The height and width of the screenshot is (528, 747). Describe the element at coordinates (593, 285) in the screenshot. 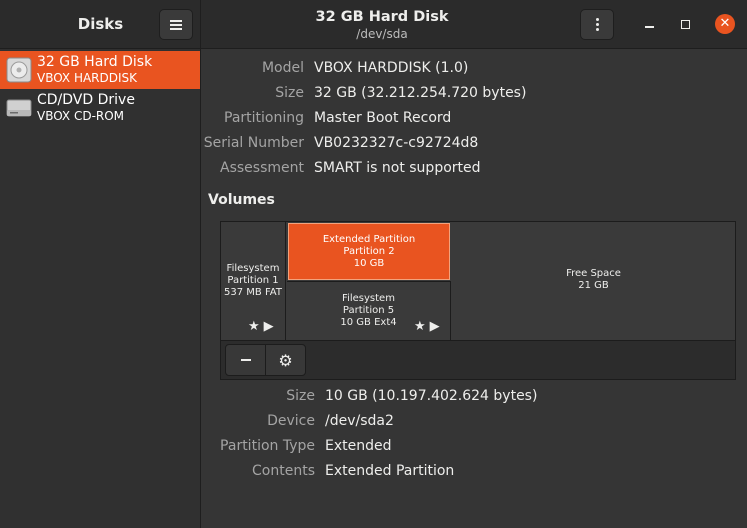

I see `free-space-size: 21 GB` at that location.